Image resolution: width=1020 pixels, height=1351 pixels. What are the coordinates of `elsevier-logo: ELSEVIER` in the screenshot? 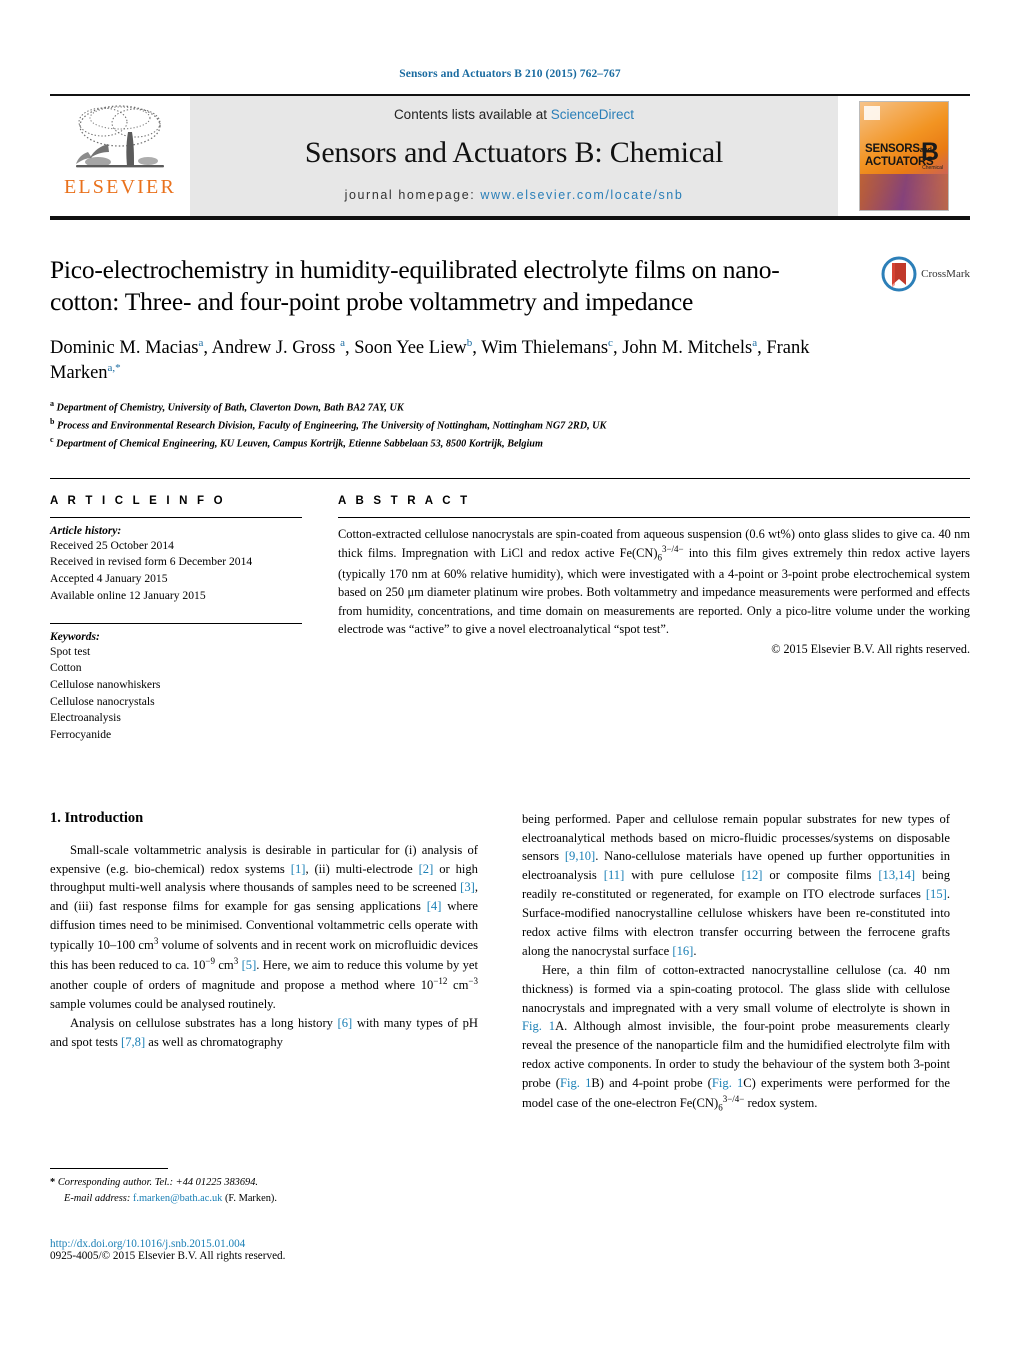 It's located at (120, 156).